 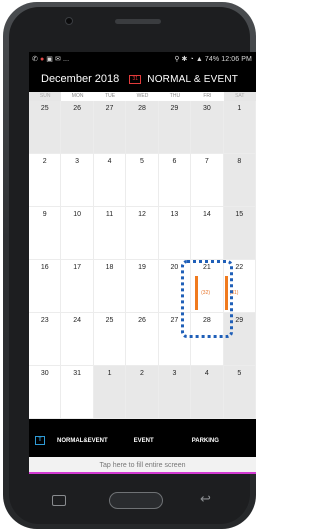 I want to click on weekday-thu: THU, so click(x=175, y=96).